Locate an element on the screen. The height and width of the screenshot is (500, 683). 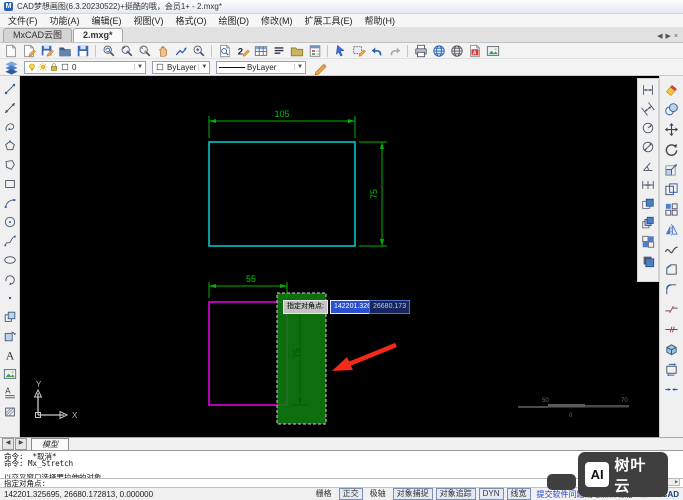
color-combo: ByLayer ▼ is located at coordinates (181, 67).